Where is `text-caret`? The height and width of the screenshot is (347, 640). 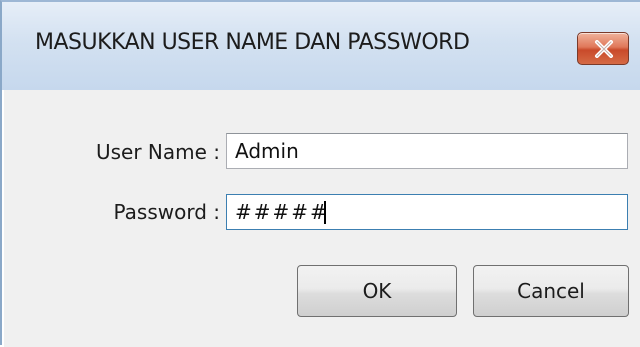 text-caret is located at coordinates (325, 212).